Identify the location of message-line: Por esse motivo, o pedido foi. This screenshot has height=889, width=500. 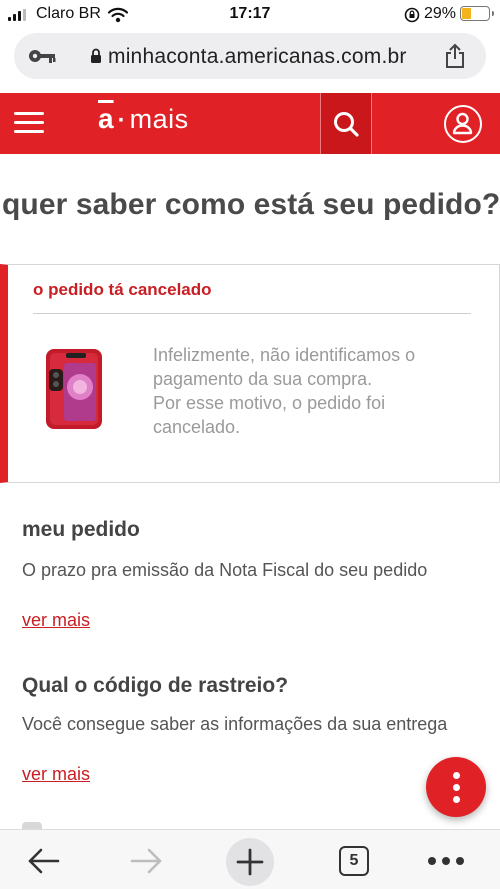
(269, 403).